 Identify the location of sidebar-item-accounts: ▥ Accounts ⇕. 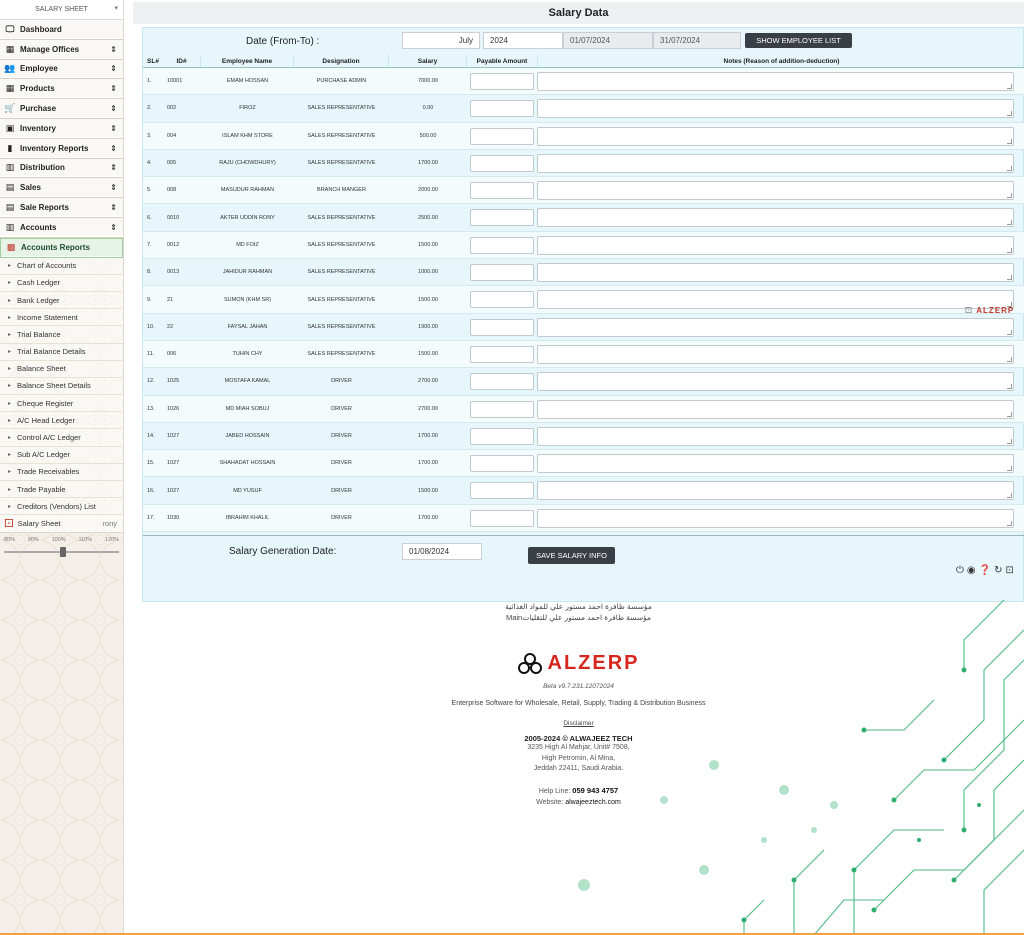
(61, 227).